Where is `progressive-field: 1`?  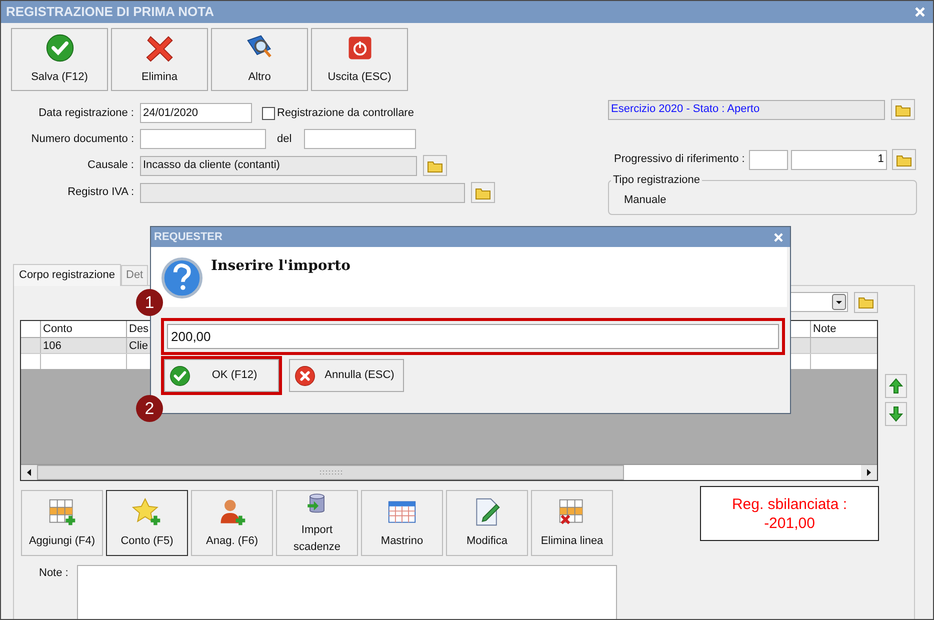 progressive-field: 1 is located at coordinates (838, 160).